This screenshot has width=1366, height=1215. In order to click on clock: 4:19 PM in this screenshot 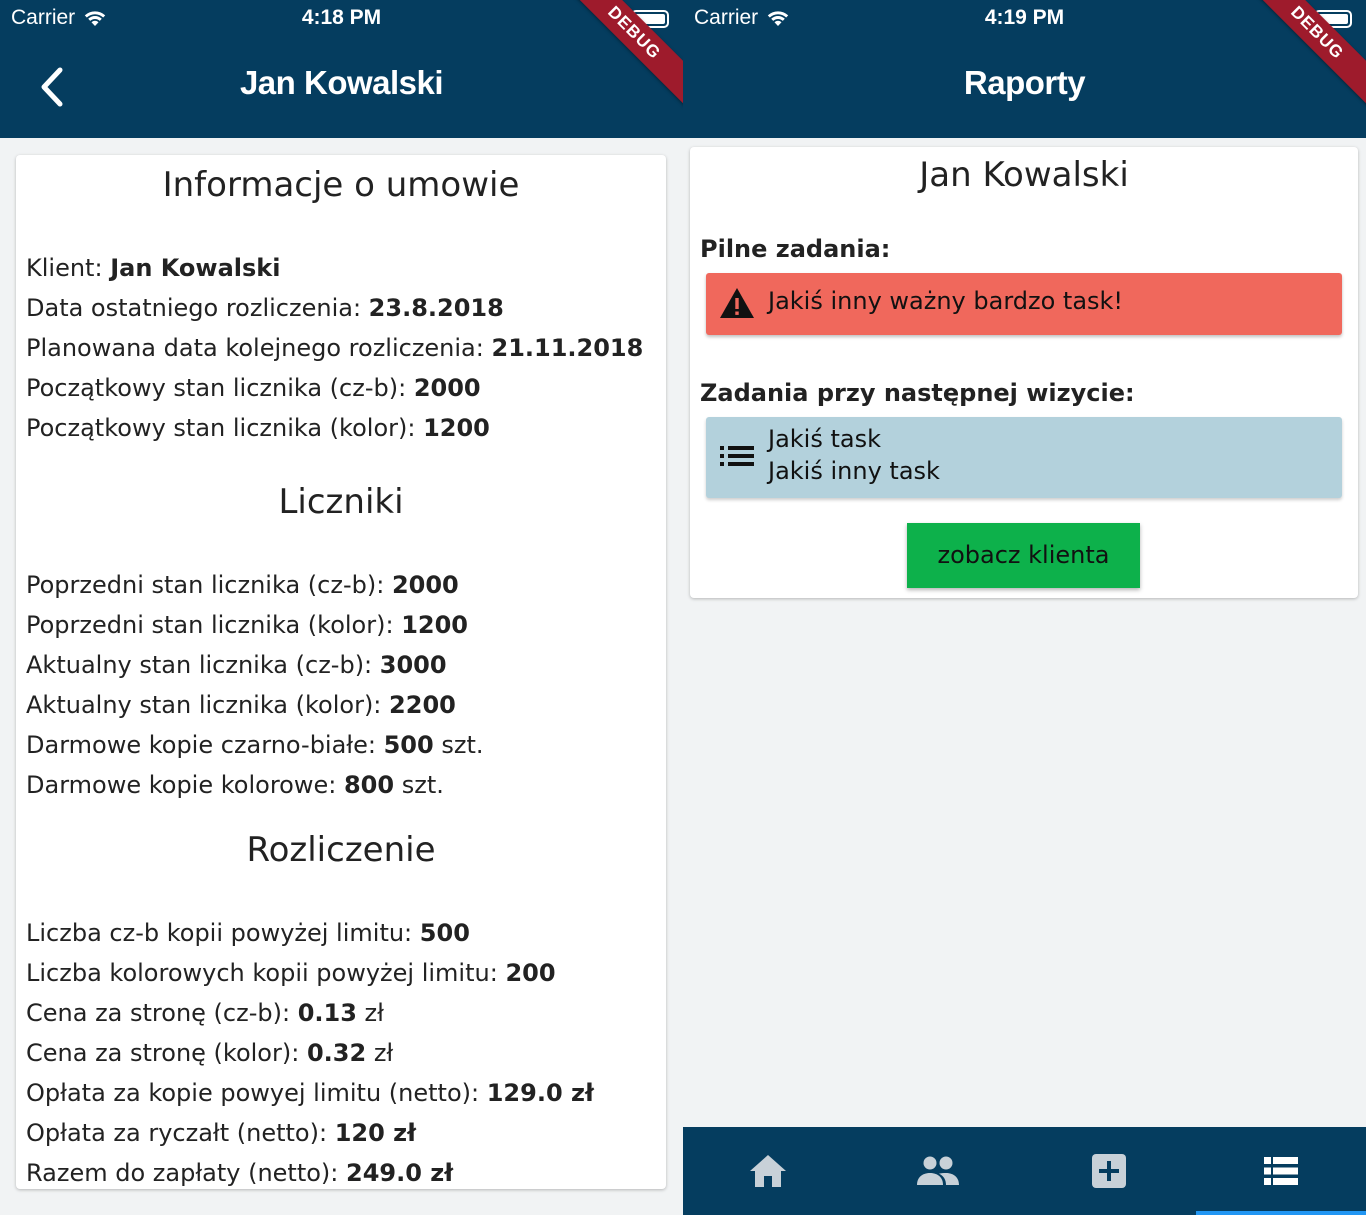, I will do `click(1024, 17)`.